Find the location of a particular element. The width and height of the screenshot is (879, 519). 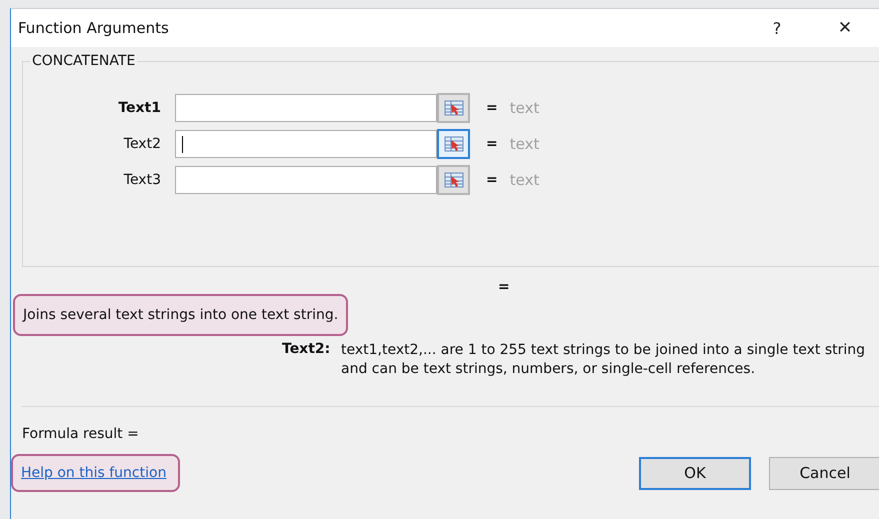

window-title: Function Arguments is located at coordinates (94, 28).